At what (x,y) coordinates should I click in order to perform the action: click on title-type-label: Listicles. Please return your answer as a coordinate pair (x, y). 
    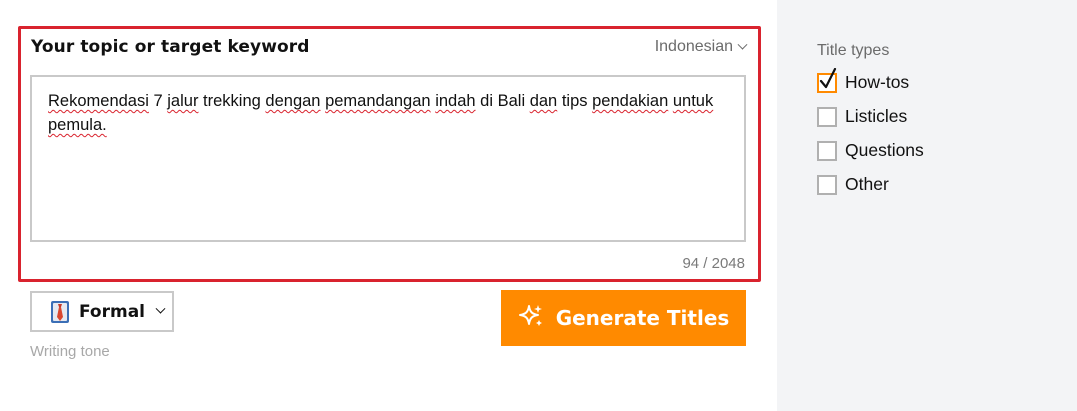
    Looking at the image, I should click on (876, 116).